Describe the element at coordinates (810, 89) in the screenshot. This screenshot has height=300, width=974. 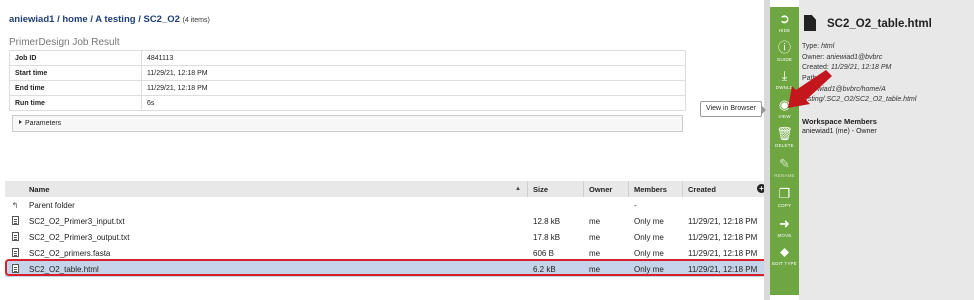
I see `red-arrow-annotation` at that location.